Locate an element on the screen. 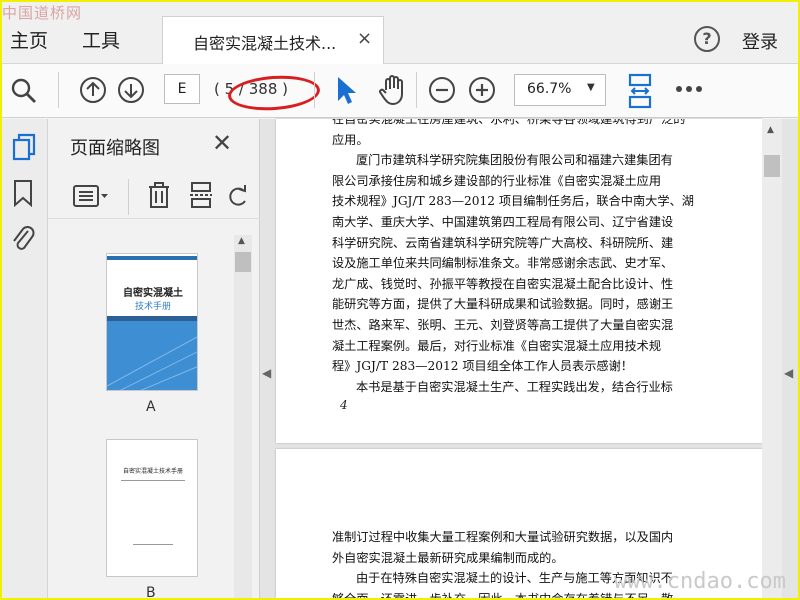  pages-icon is located at coordinates (24, 148).